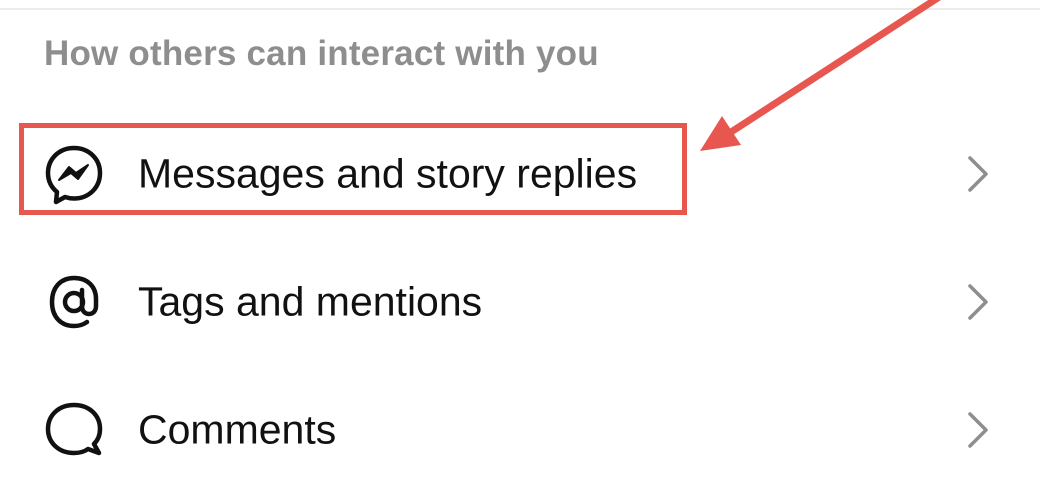 The width and height of the screenshot is (1040, 503). I want to click on section-header: How others can interact with you, so click(321, 53).